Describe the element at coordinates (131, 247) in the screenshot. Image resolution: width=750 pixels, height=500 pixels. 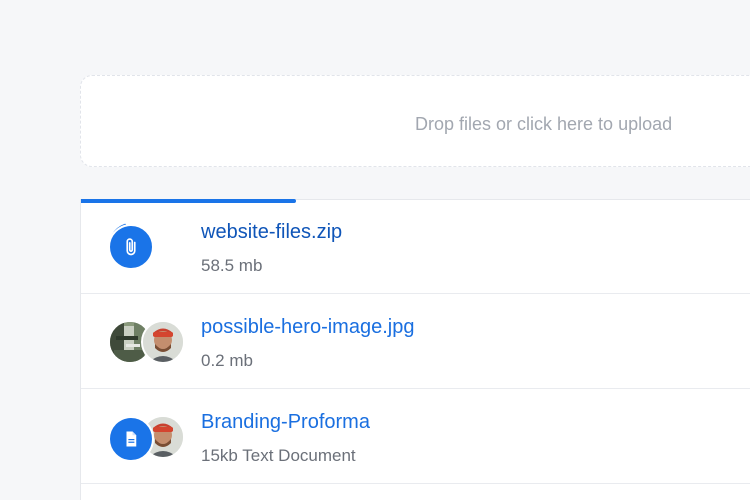
I see `paperclip-icon` at that location.